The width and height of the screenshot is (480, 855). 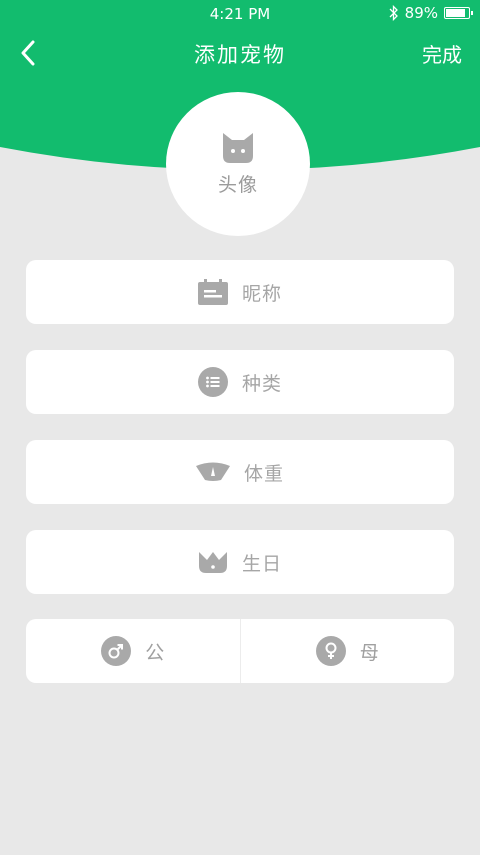 What do you see at coordinates (348, 651) in the screenshot?
I see `gender-female-option: 母` at bounding box center [348, 651].